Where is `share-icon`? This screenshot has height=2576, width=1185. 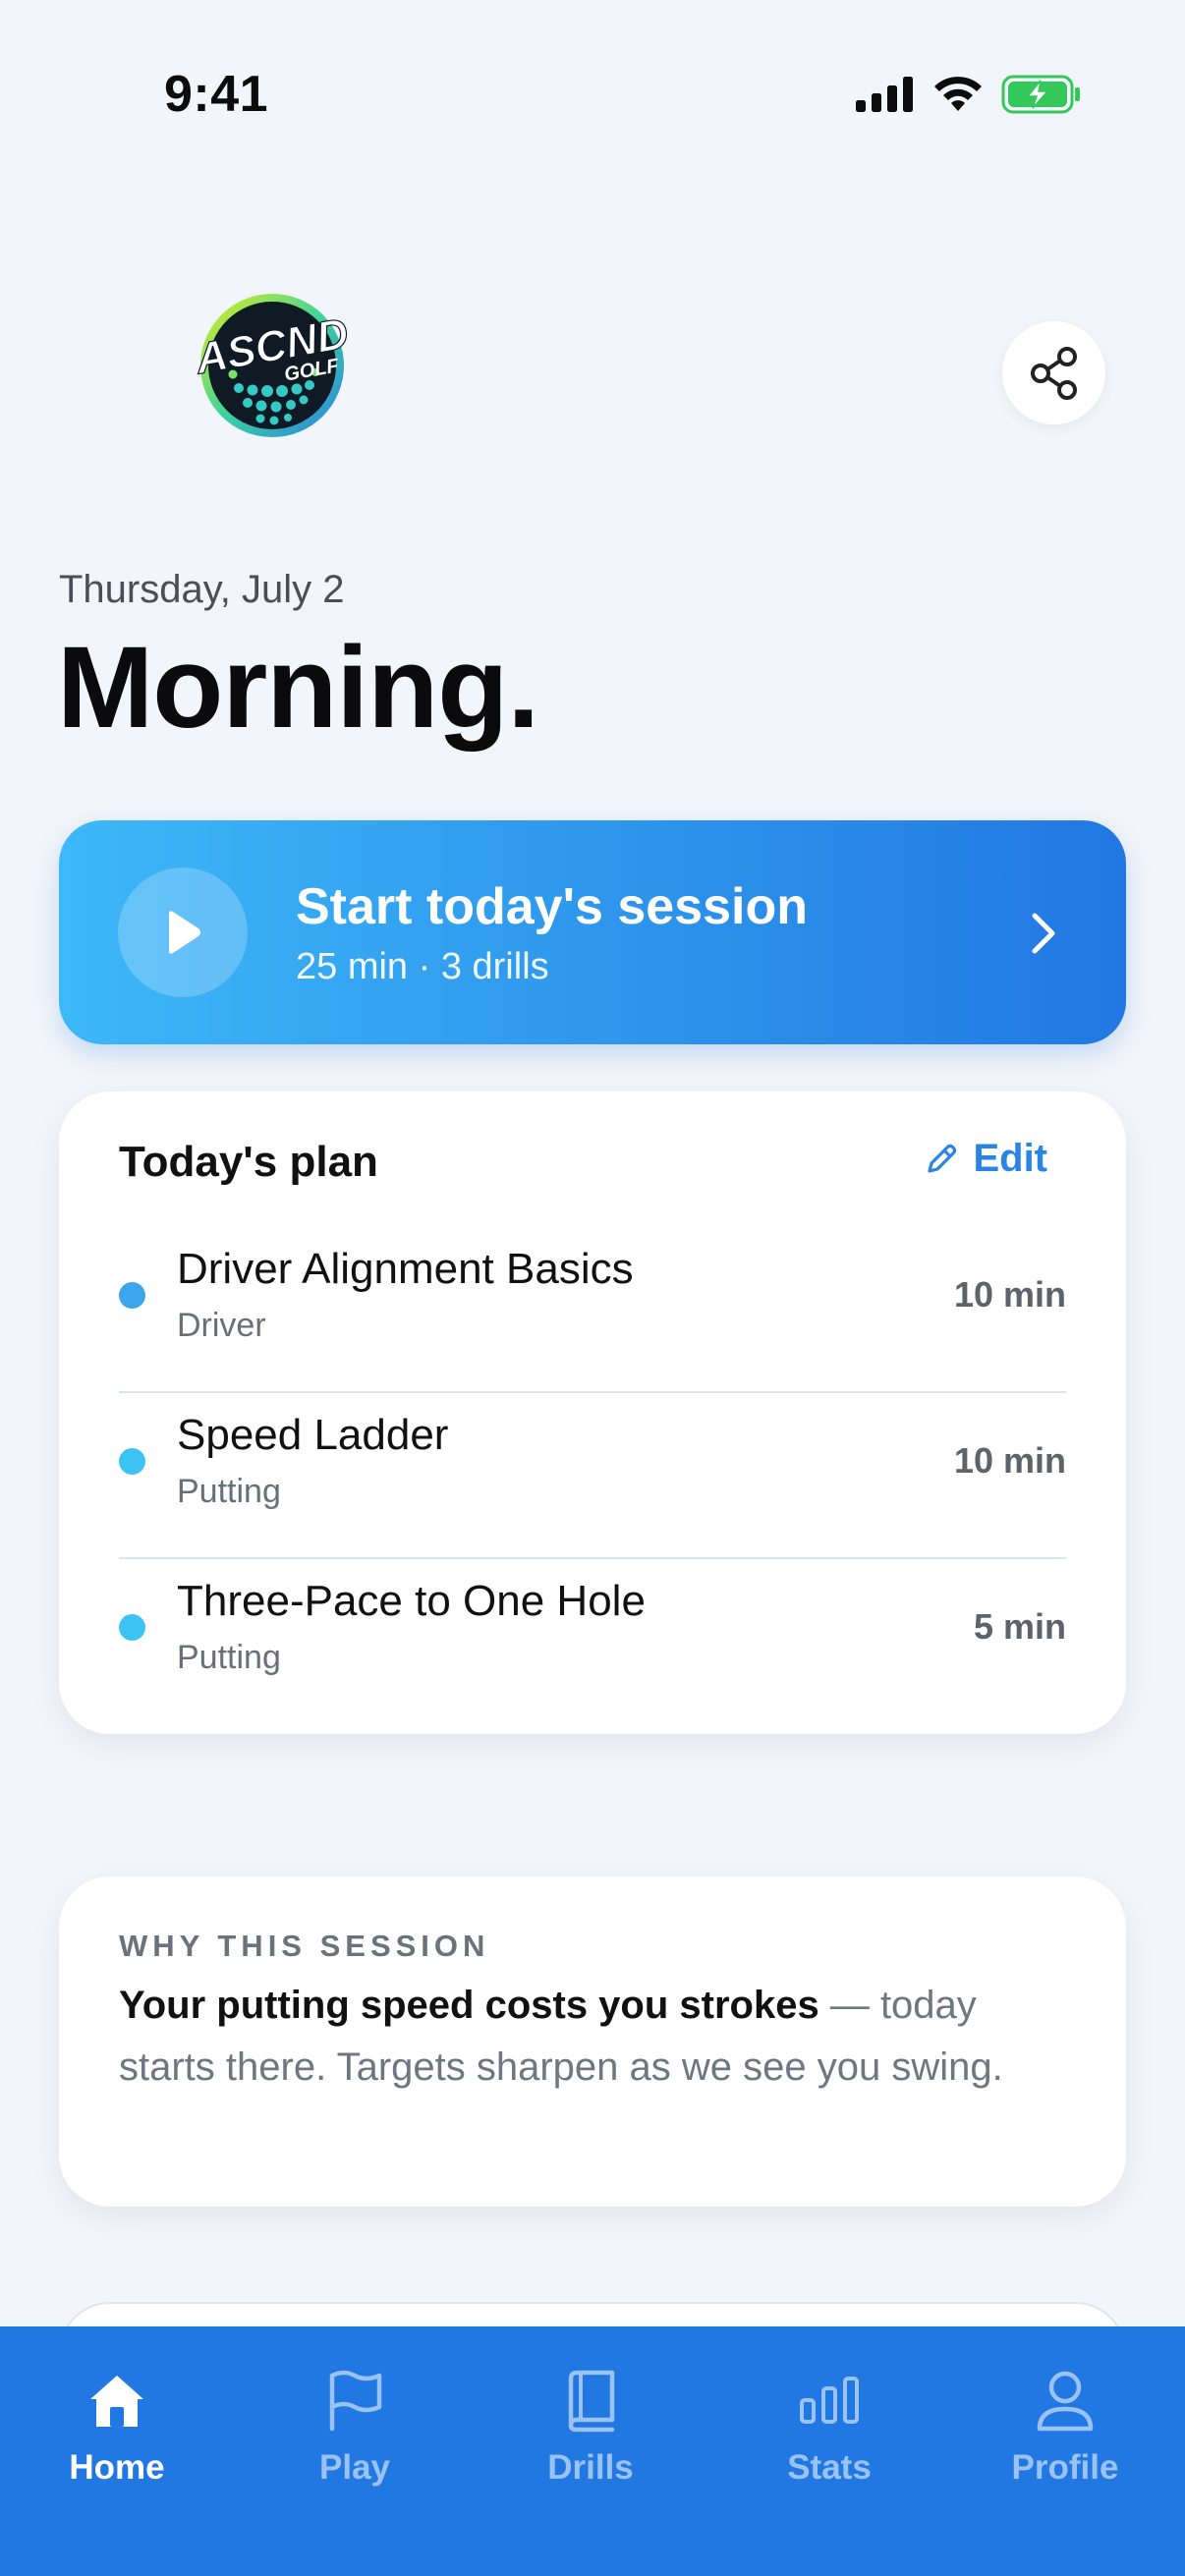
share-icon is located at coordinates (1053, 373).